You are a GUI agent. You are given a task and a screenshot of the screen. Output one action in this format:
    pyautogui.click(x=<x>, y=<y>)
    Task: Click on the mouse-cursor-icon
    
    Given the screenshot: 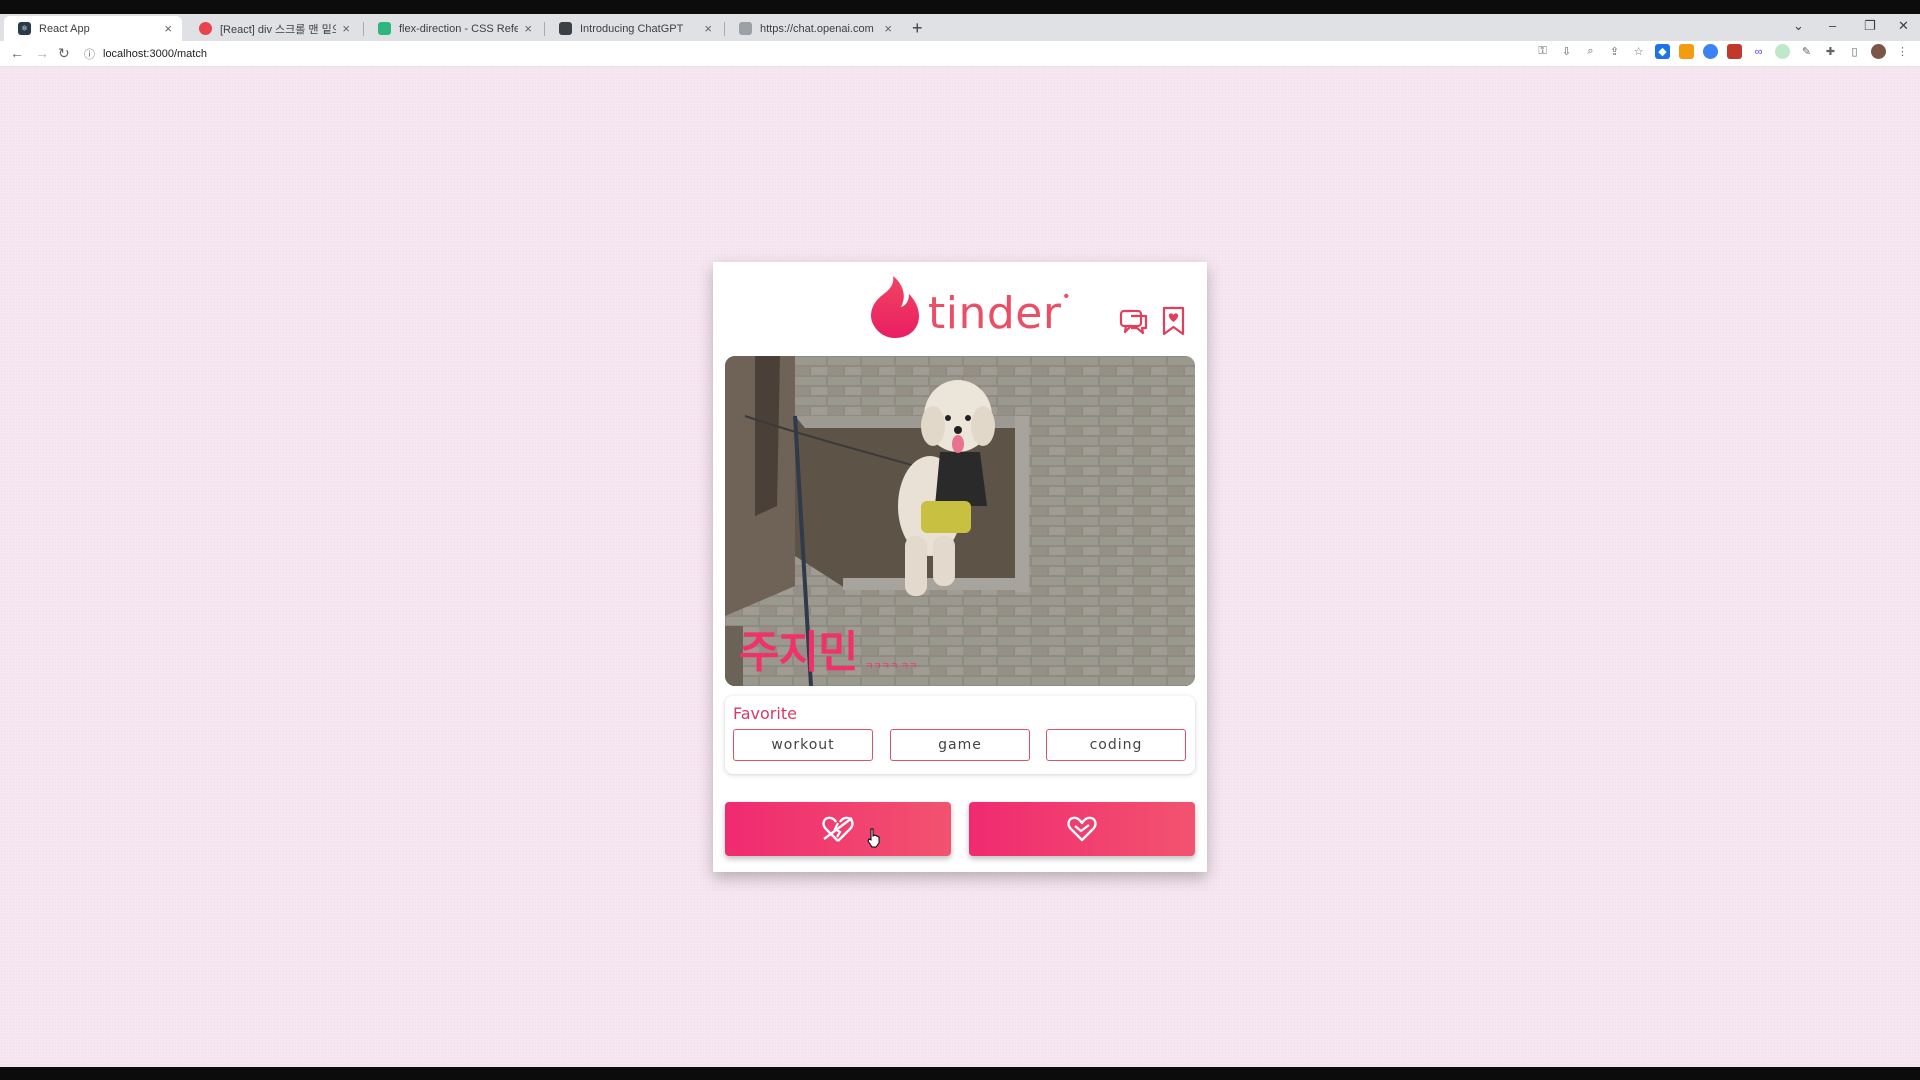 What is the action you would take?
    pyautogui.click(x=873, y=838)
    